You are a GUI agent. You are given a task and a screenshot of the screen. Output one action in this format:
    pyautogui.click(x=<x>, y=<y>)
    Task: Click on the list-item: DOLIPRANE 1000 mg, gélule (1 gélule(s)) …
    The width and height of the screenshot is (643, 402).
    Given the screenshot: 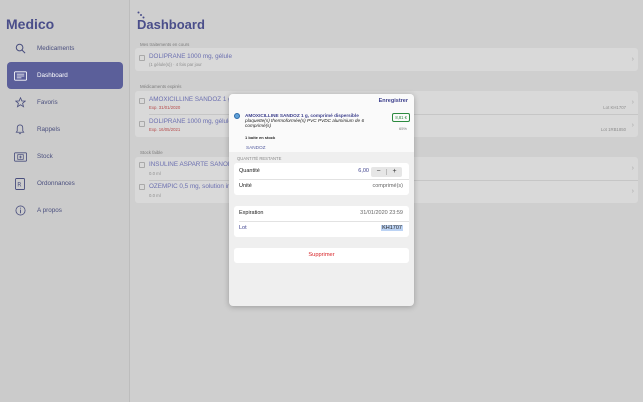 What is the action you would take?
    pyautogui.click(x=386, y=59)
    